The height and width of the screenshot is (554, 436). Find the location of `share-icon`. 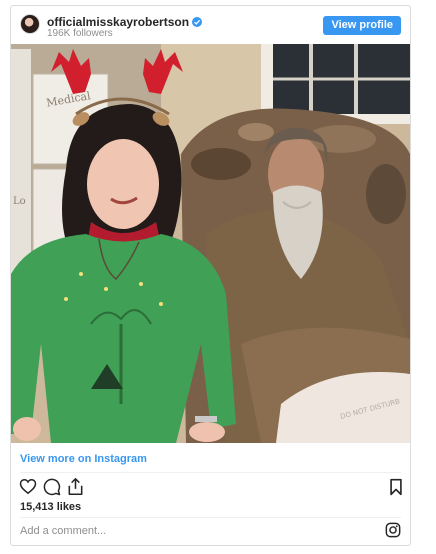

share-icon is located at coordinates (75, 489).